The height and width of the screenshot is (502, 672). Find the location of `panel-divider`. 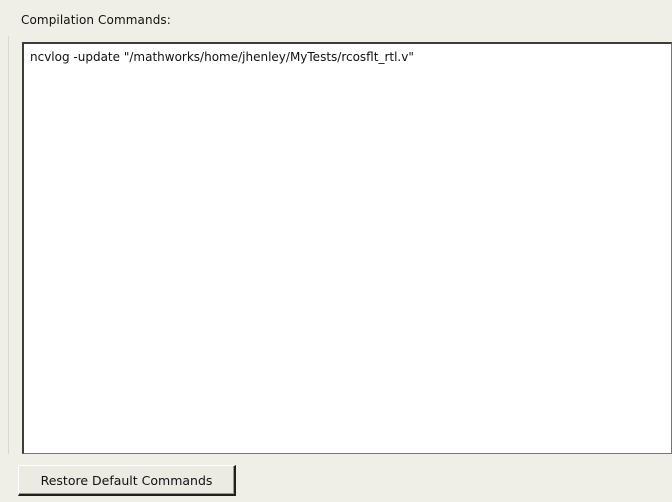

panel-divider is located at coordinates (8, 245).